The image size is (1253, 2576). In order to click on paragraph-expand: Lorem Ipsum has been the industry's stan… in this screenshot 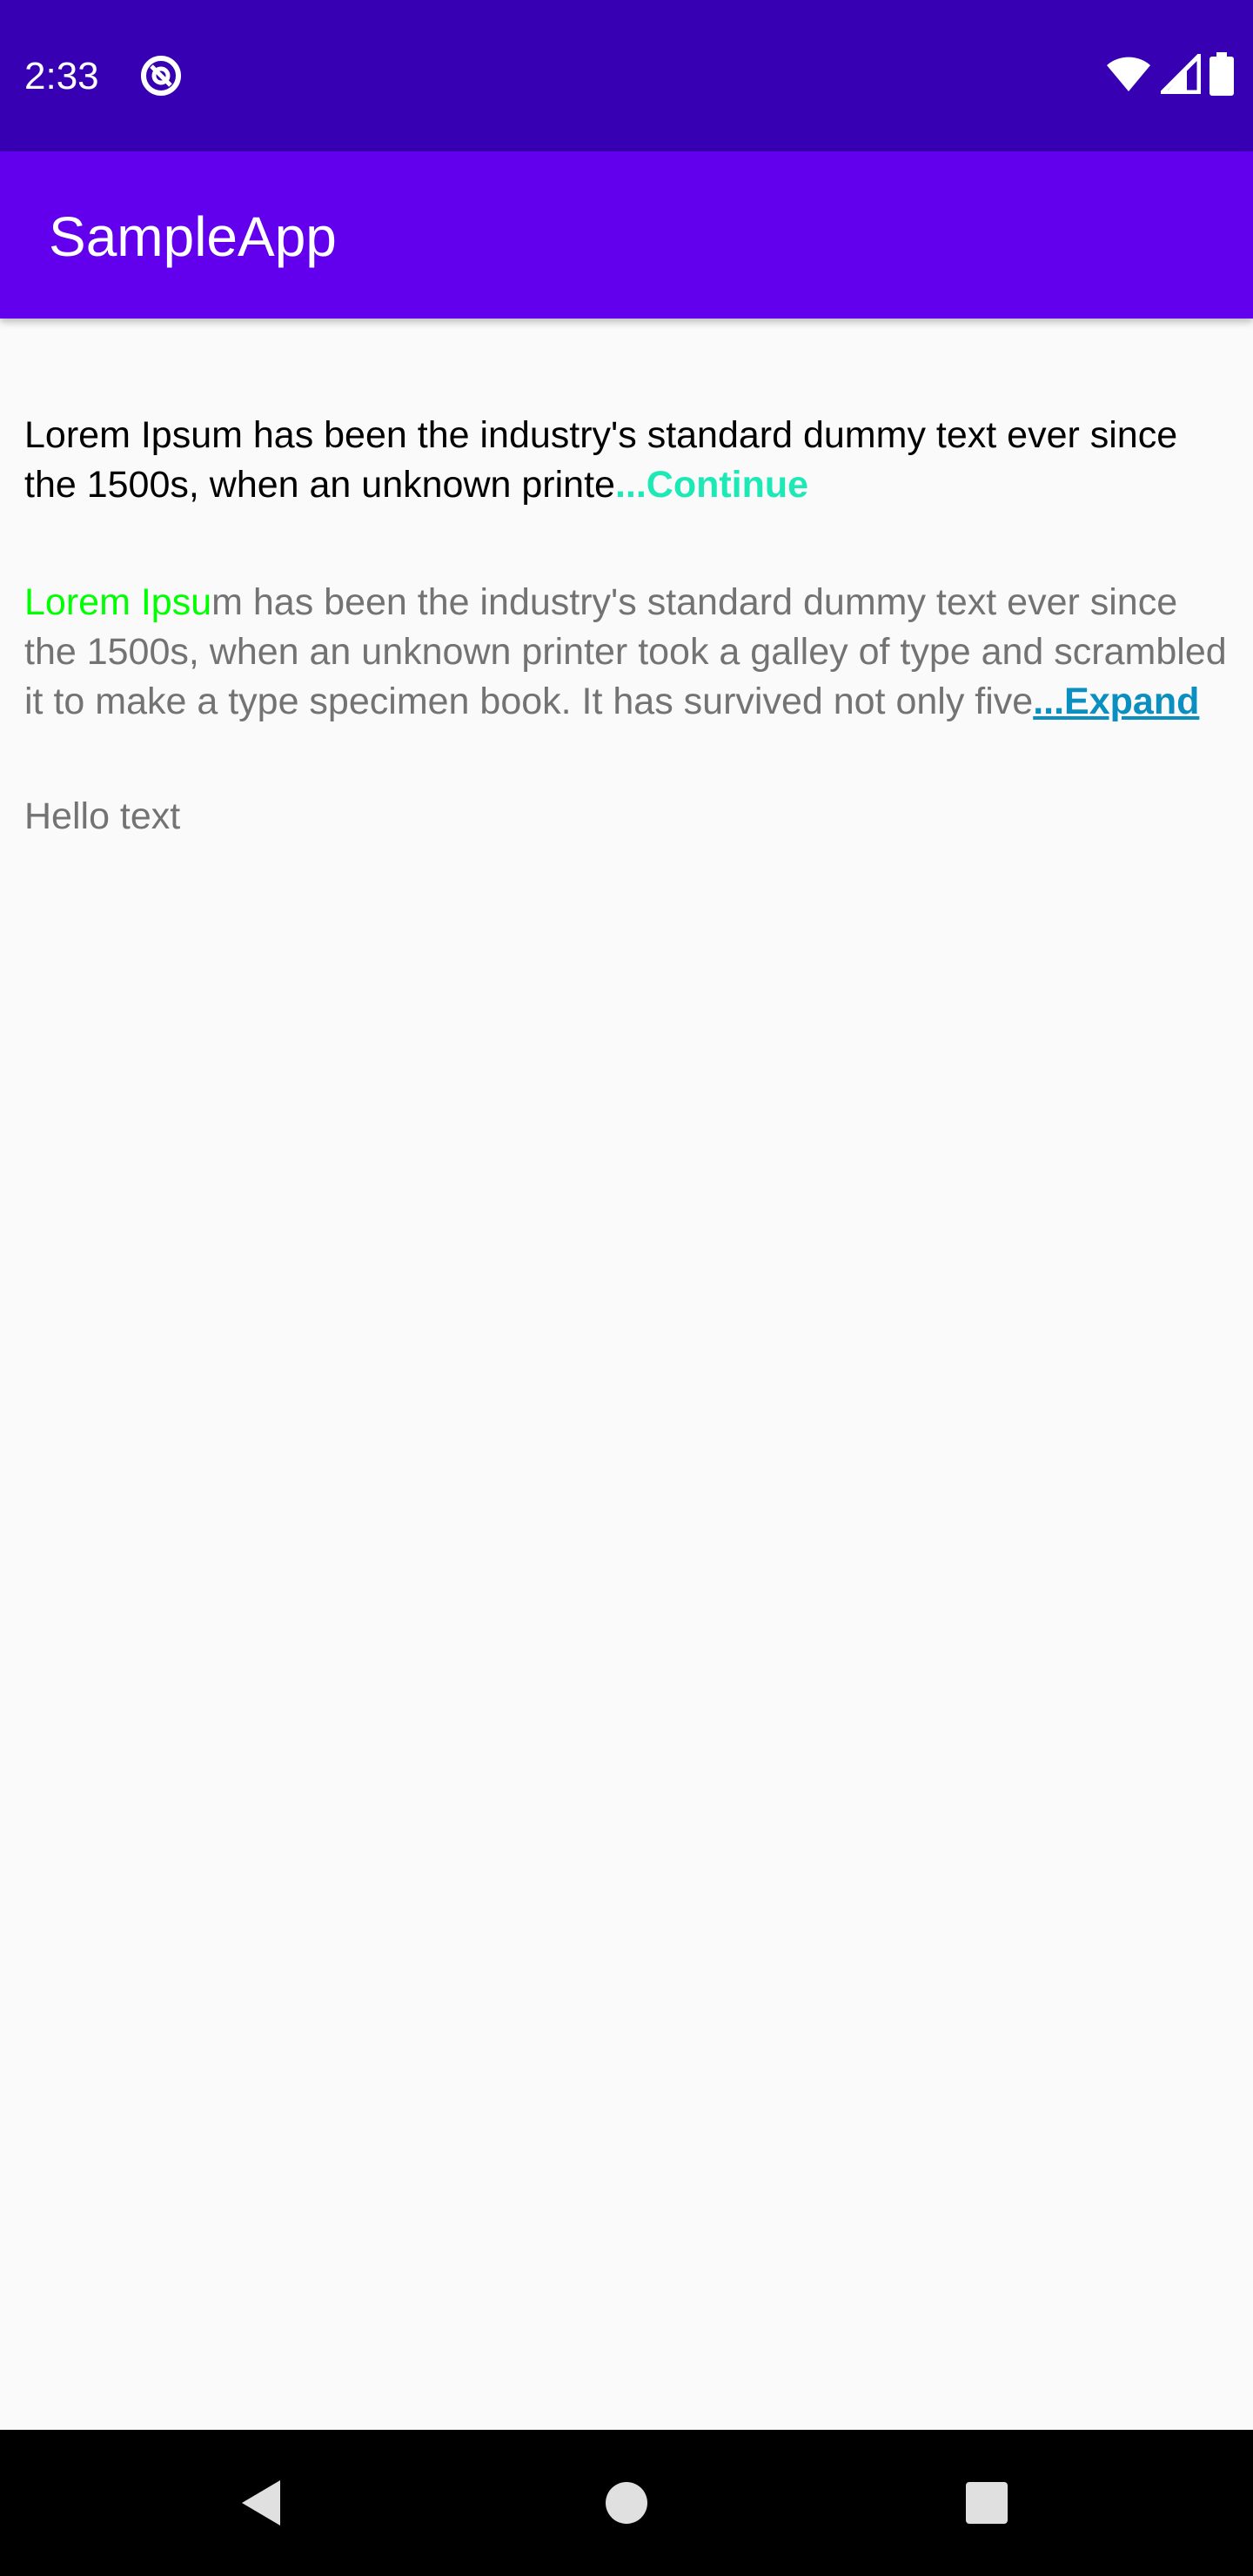, I will do `click(629, 652)`.